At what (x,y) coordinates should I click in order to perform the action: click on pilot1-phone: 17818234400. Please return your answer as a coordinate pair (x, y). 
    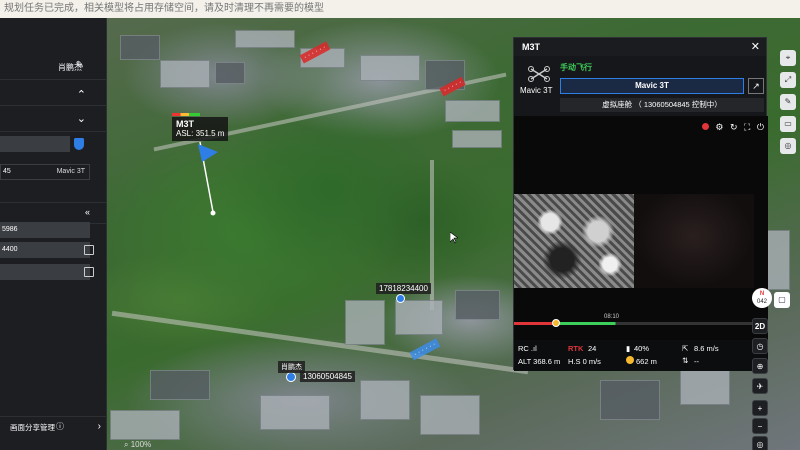
    Looking at the image, I should click on (403, 288).